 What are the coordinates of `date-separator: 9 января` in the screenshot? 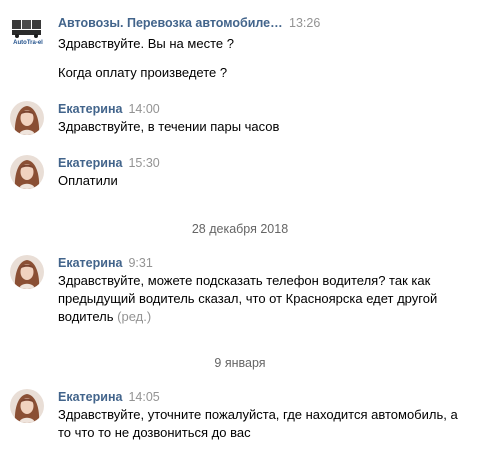 It's located at (240, 363).